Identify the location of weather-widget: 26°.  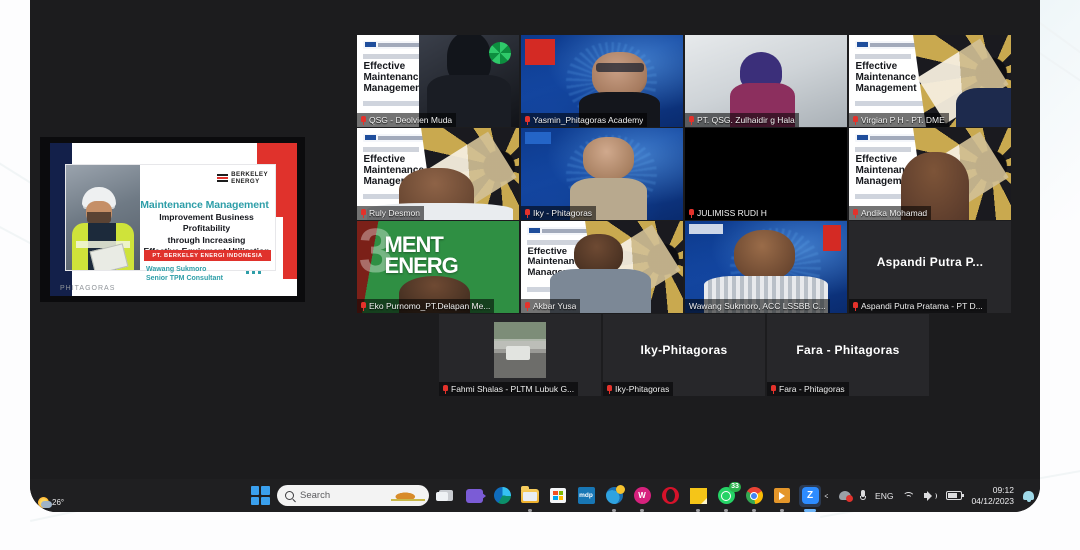
(51, 502).